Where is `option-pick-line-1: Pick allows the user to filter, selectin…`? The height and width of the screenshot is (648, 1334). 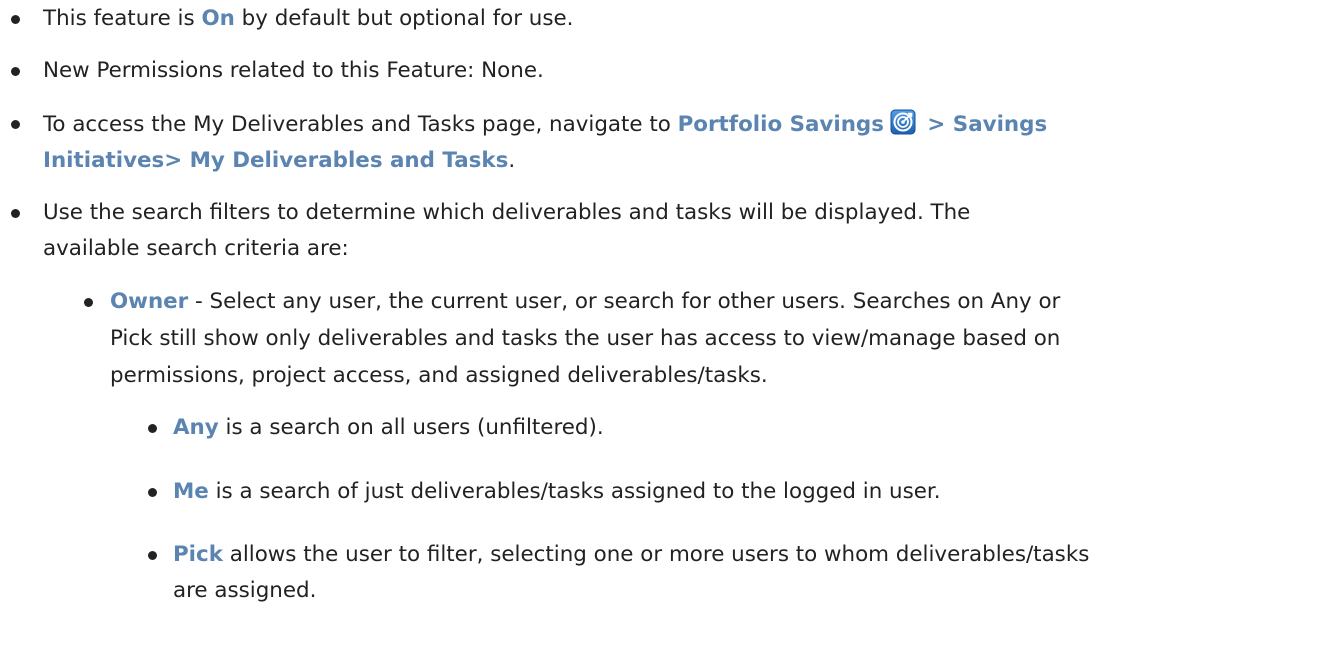 option-pick-line-1: Pick allows the user to filter, selectin… is located at coordinates (631, 554).